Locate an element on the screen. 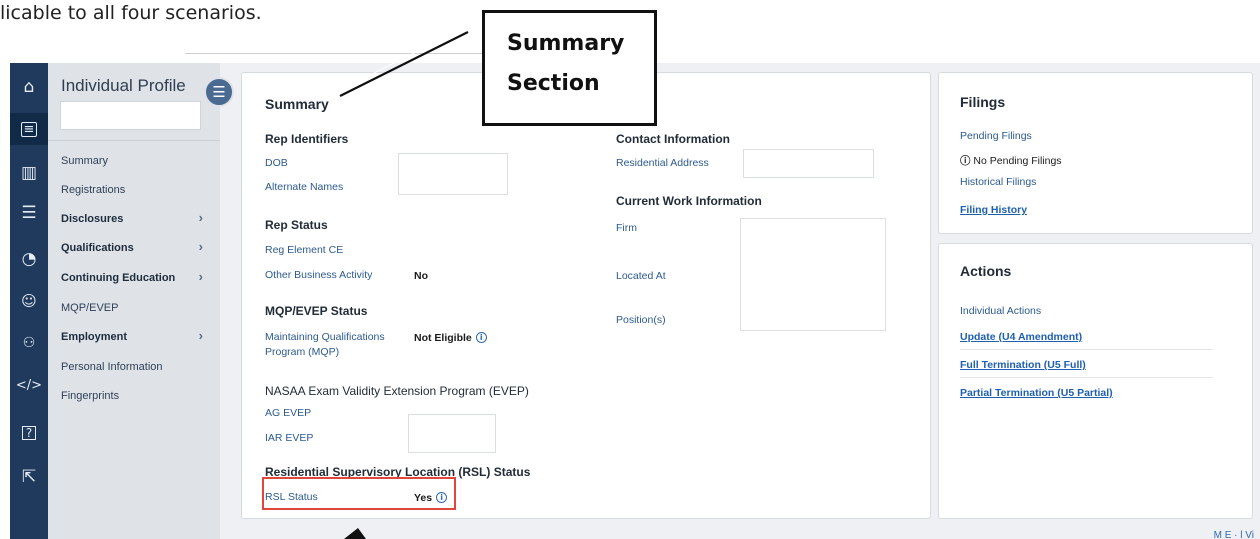 This screenshot has width=1260, height=539. sidebar-item-label: MQP/EVEP is located at coordinates (90, 308).